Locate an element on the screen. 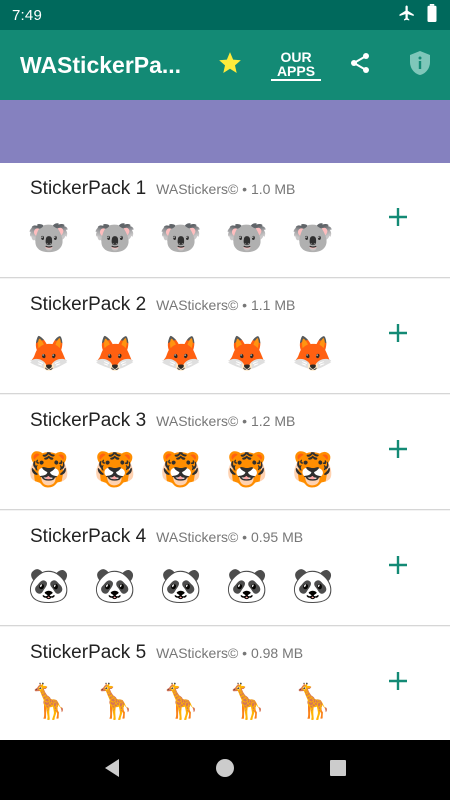 This screenshot has height=800, width=450. sticker-preview-row: 🦊 🦊 🦊 🦊 🦊 is located at coordinates (181, 354).